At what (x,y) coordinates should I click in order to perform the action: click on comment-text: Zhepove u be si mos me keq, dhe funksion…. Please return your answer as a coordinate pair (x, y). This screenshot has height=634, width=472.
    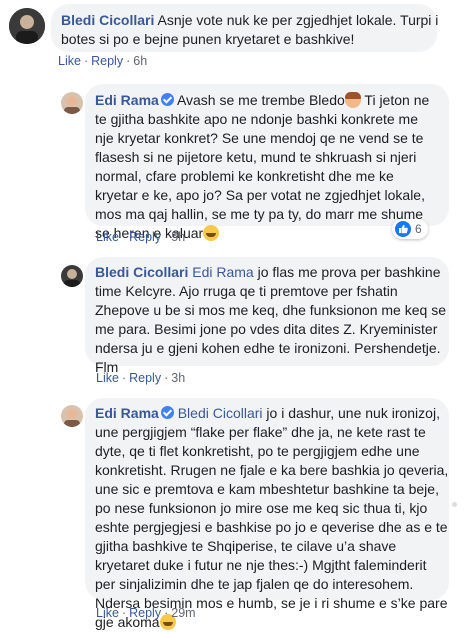
    Looking at the image, I should click on (270, 310).